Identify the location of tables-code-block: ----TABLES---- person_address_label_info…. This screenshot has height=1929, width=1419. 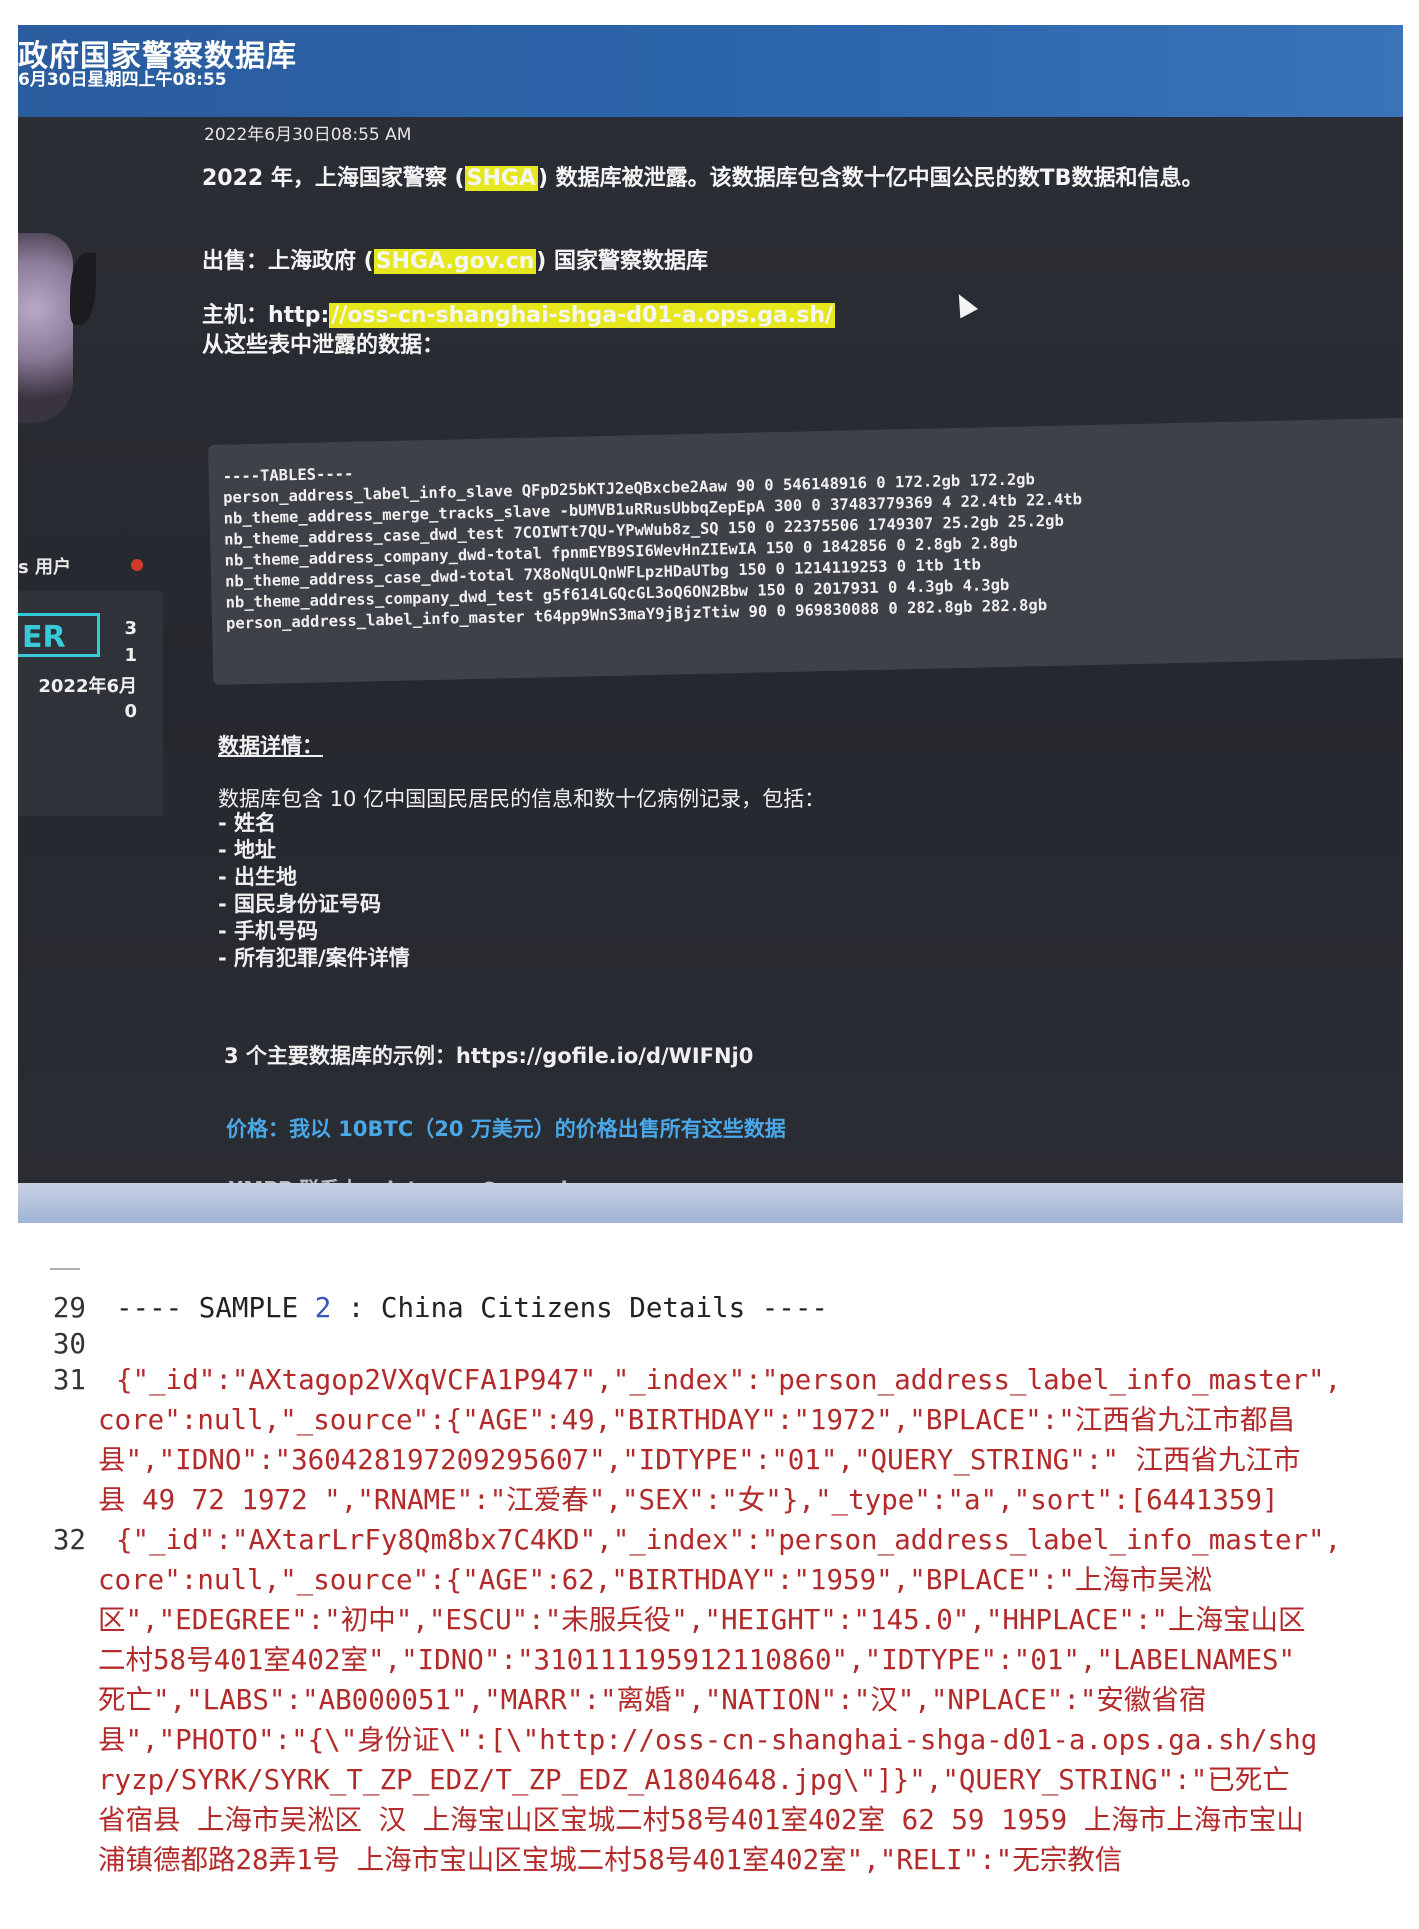
(805, 551).